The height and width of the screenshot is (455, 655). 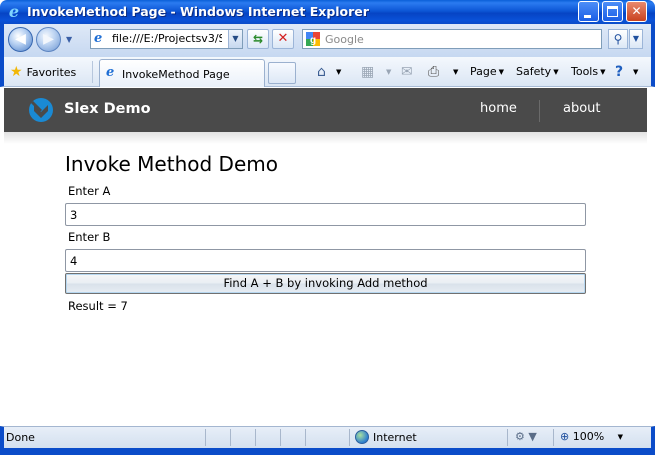 What do you see at coordinates (619, 72) in the screenshot?
I see `help-icon: ?` at bounding box center [619, 72].